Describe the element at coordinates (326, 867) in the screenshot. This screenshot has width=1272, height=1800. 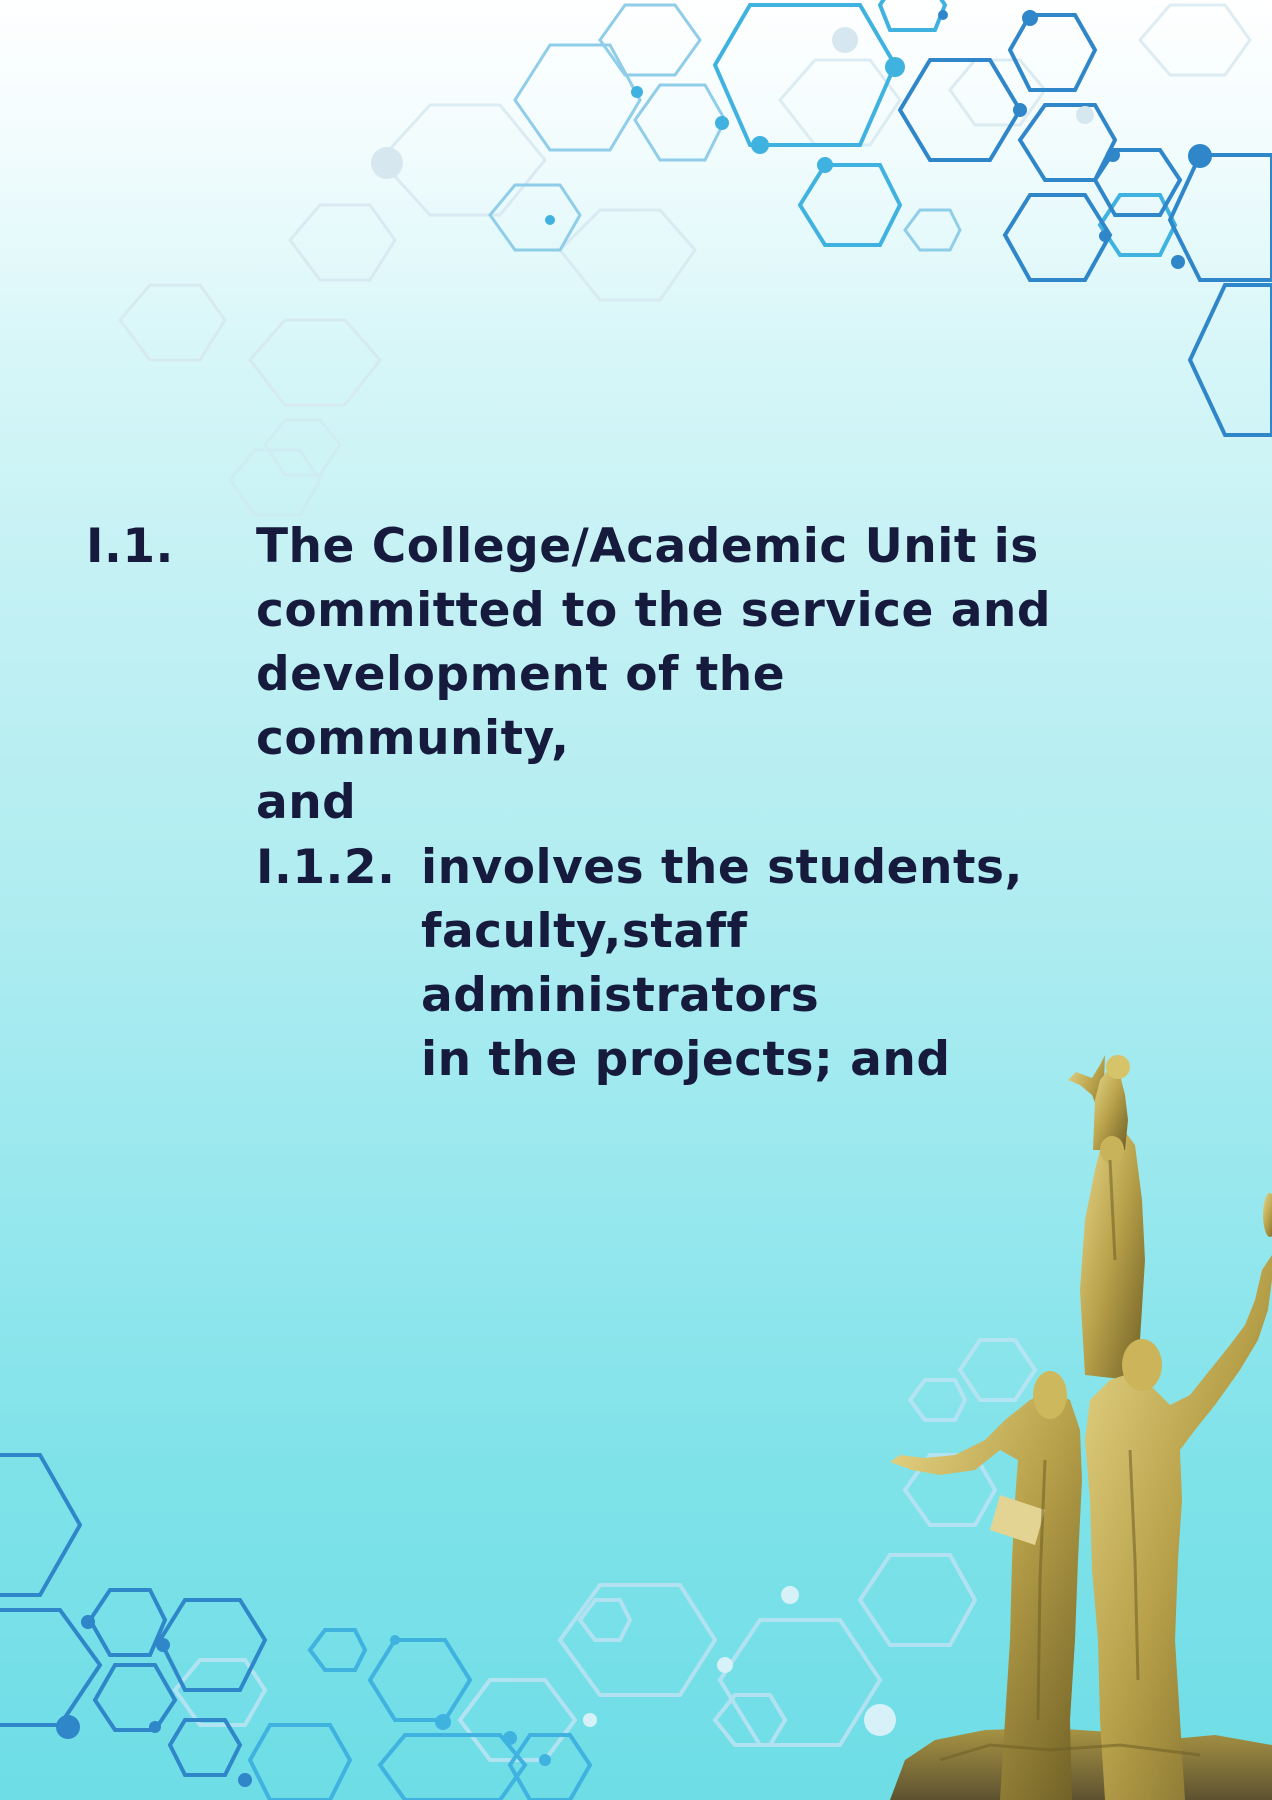
I see `item-number-2: I.1.2.` at that location.